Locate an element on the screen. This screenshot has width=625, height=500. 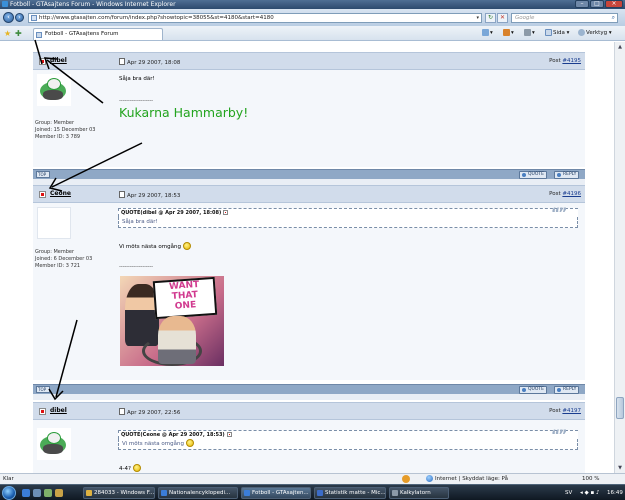
post-number-link: #4195 is located at coordinates (571, 61).